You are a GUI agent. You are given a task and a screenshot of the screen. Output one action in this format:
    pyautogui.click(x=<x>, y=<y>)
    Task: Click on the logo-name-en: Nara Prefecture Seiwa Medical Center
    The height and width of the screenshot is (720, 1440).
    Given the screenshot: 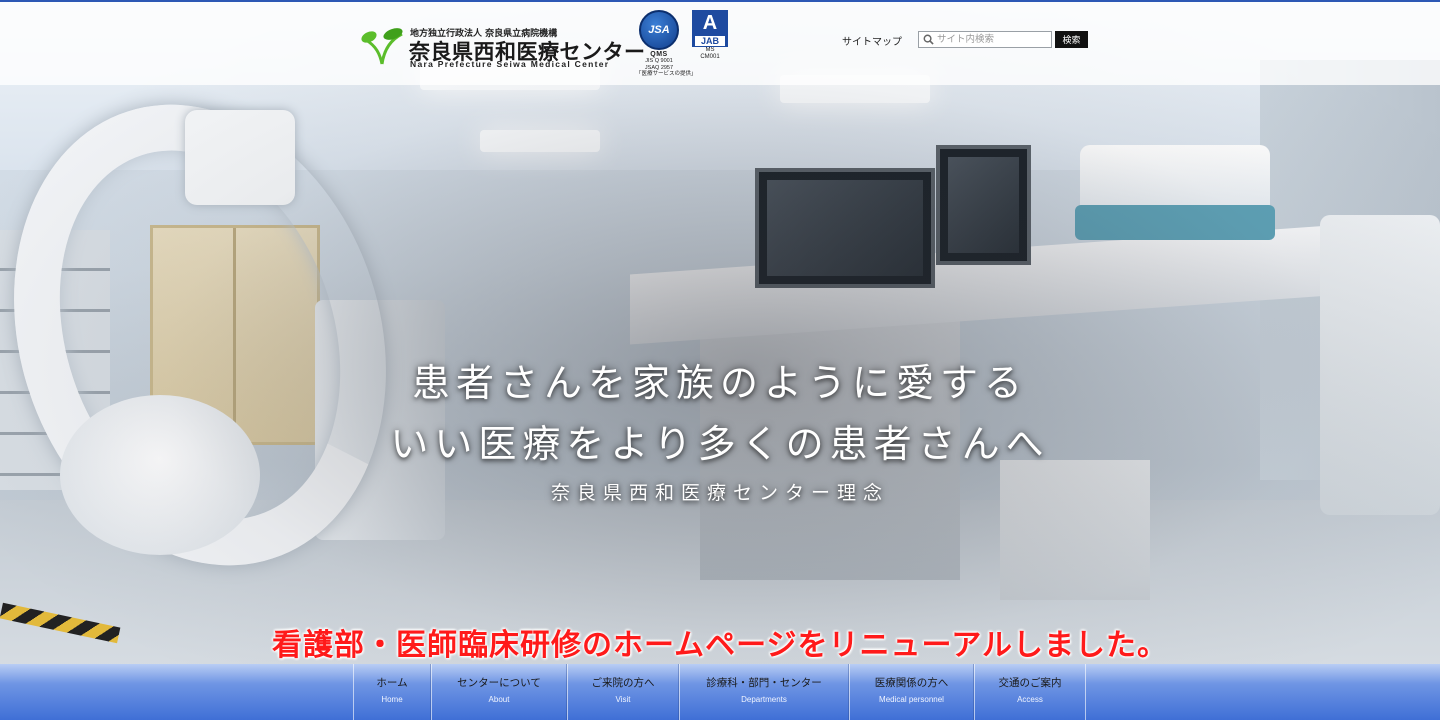 What is the action you would take?
    pyautogui.click(x=510, y=64)
    